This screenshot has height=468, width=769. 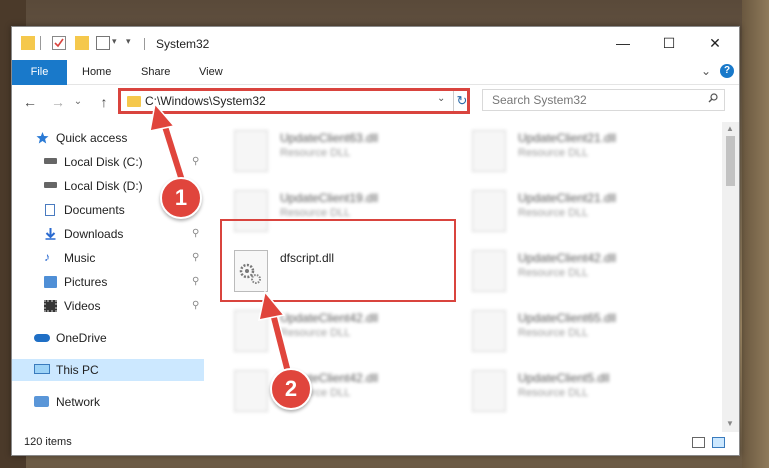 What do you see at coordinates (183, 44) in the screenshot?
I see `window-title: System32` at bounding box center [183, 44].